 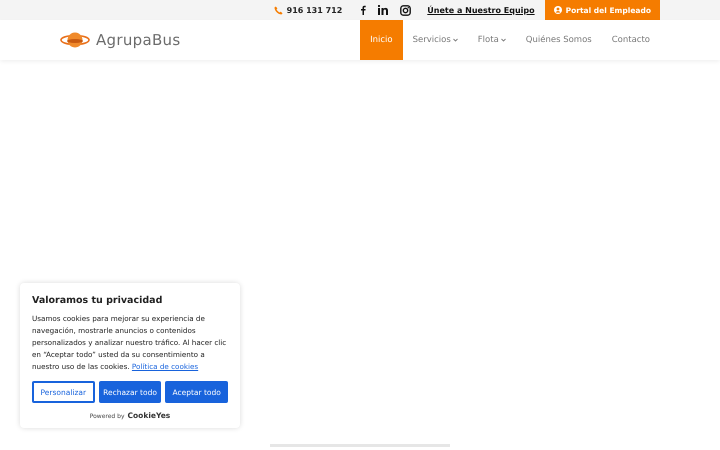 What do you see at coordinates (314, 10) in the screenshot?
I see `phone-number: 916 131 712` at bounding box center [314, 10].